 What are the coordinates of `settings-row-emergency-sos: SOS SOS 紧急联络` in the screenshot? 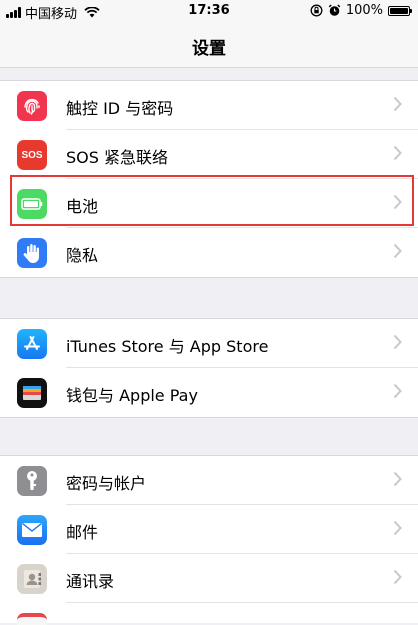 It's located at (209, 154).